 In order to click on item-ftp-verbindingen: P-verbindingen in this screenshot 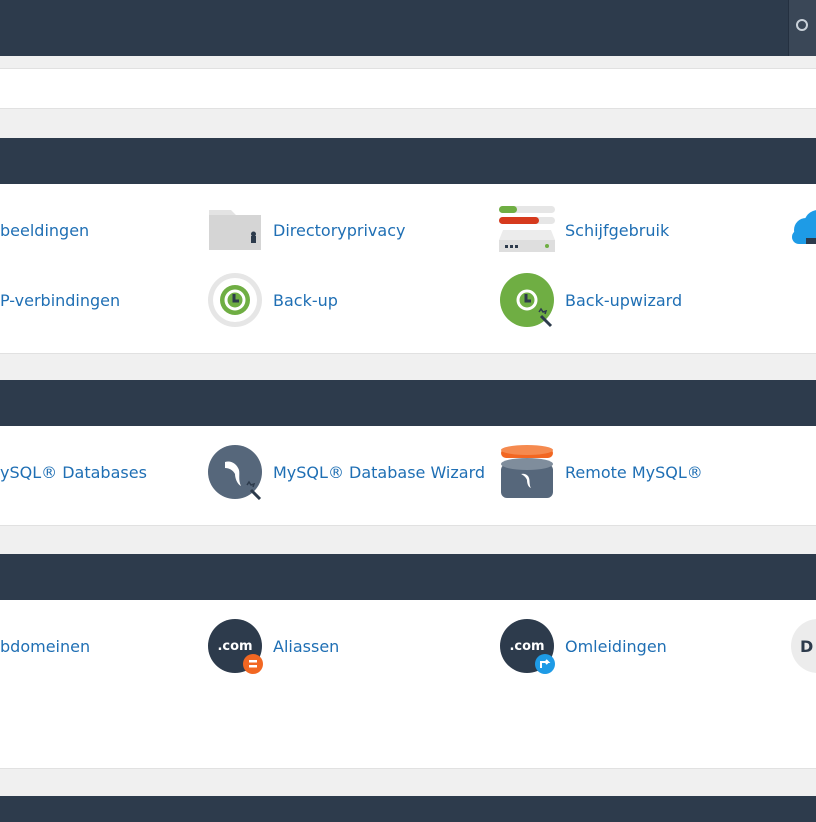, I will do `click(60, 300)`.